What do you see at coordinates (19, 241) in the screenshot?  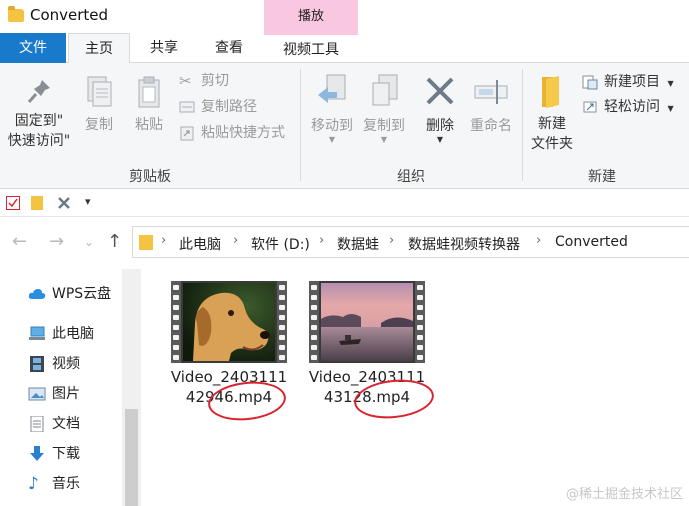 I see `back-arrow-icon: ←` at bounding box center [19, 241].